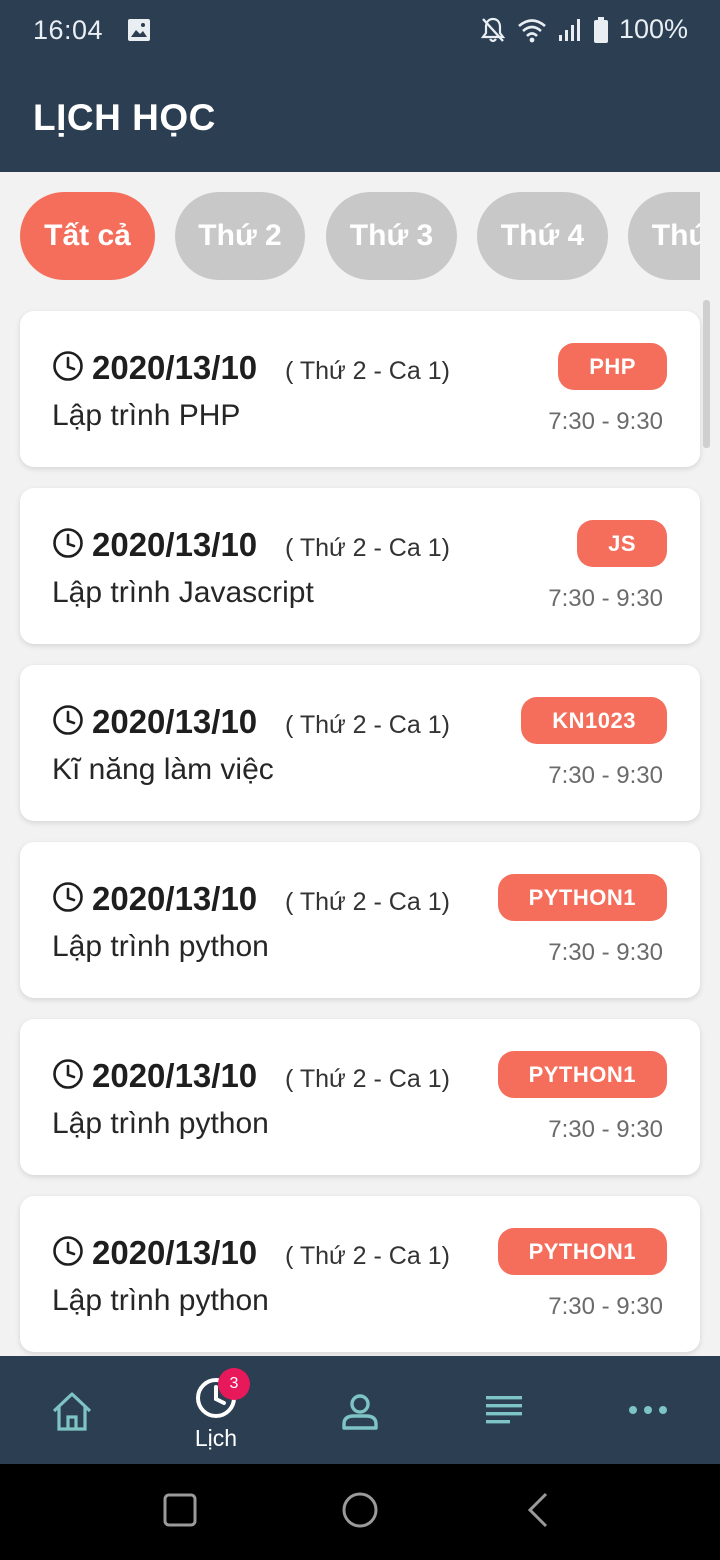 The width and height of the screenshot is (720, 1560). I want to click on day-filter-chips: Tất cả Thứ 2 Thứ 3 Thứ 4 Thứ 5, so click(360, 237).